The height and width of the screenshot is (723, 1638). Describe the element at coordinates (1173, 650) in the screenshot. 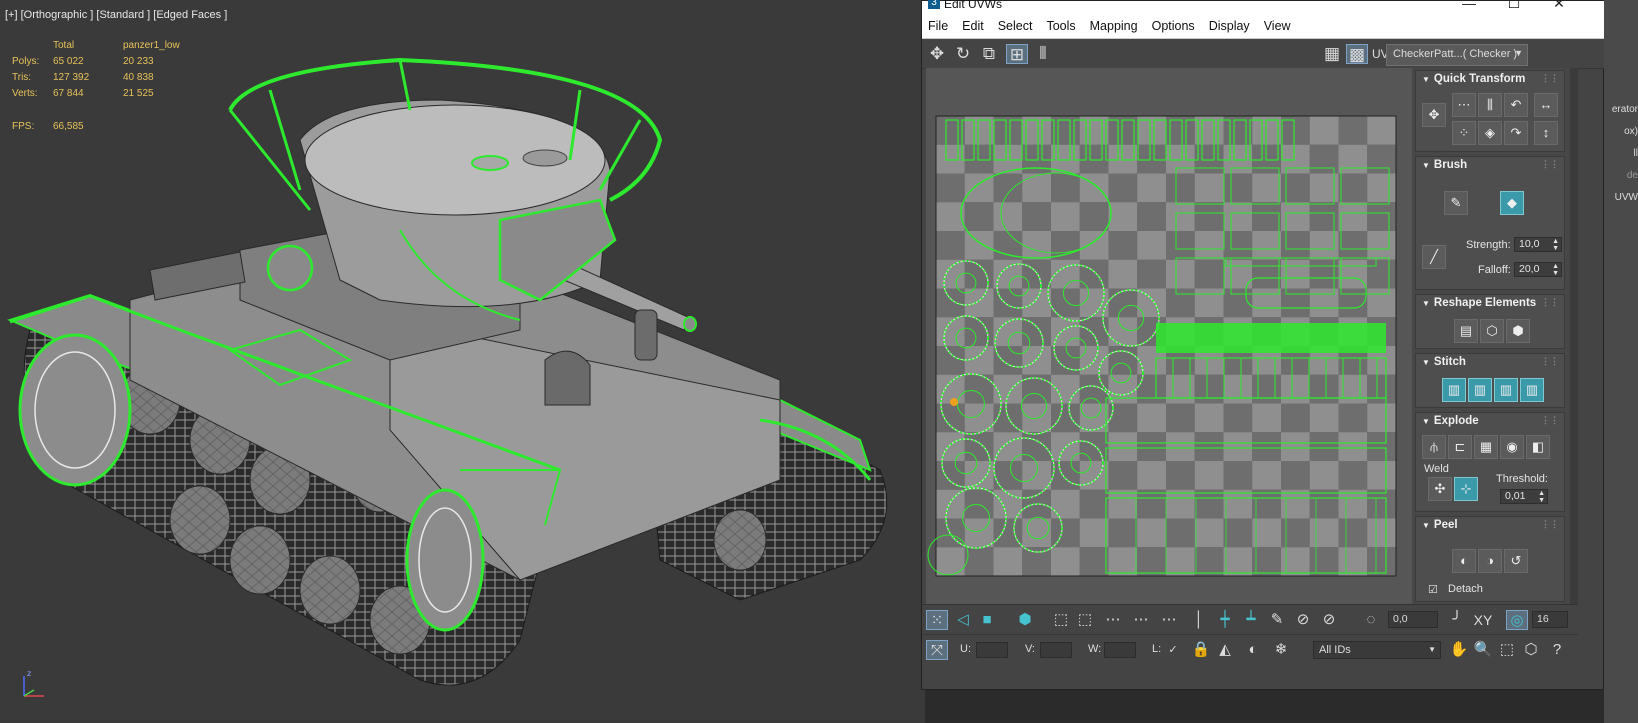

I see `lock-checkbox: ✓` at that location.